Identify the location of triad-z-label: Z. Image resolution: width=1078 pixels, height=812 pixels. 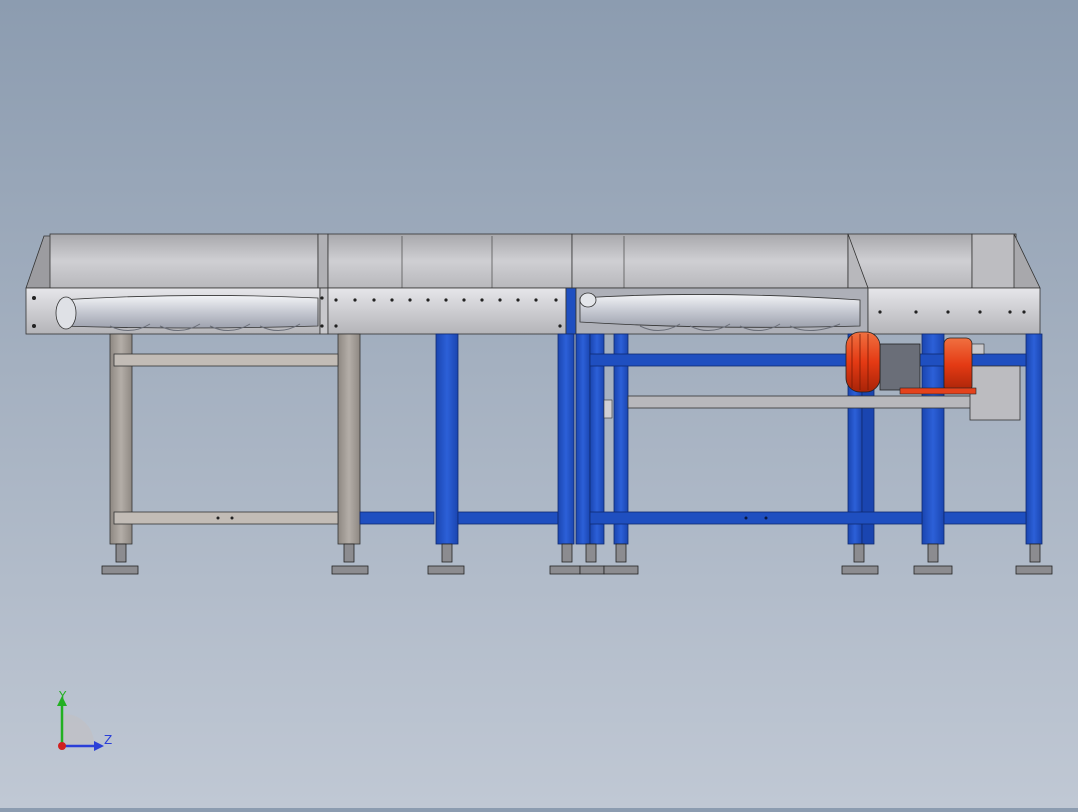
(108, 740).